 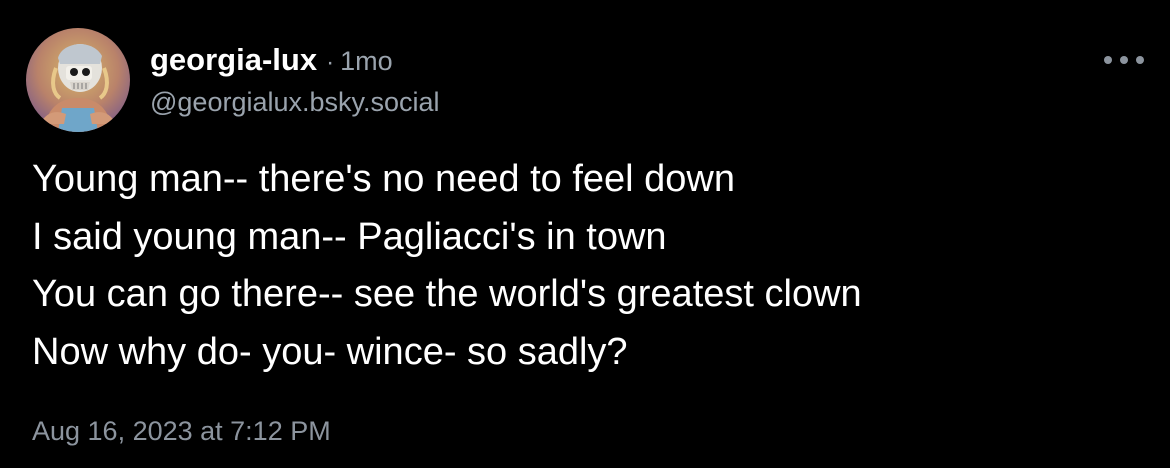 I want to click on post-timestamp: Aug 16, 2023 at 7:12 PM, so click(x=181, y=431).